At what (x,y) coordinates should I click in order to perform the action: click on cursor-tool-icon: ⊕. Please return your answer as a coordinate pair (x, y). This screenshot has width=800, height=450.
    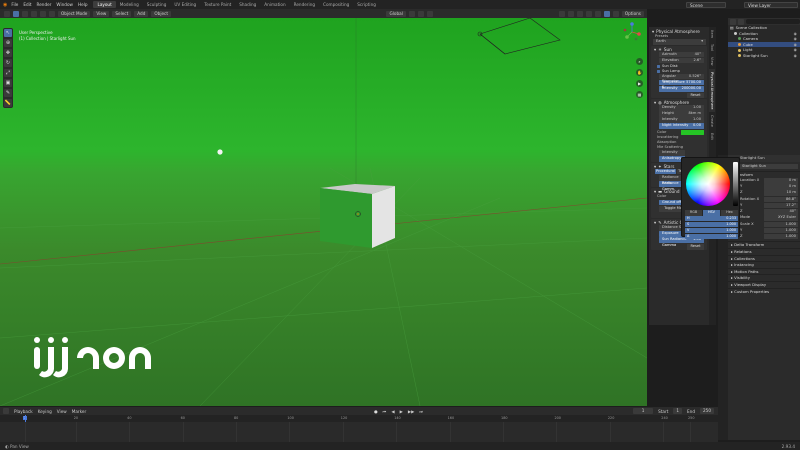
    Looking at the image, I should click on (8, 43).